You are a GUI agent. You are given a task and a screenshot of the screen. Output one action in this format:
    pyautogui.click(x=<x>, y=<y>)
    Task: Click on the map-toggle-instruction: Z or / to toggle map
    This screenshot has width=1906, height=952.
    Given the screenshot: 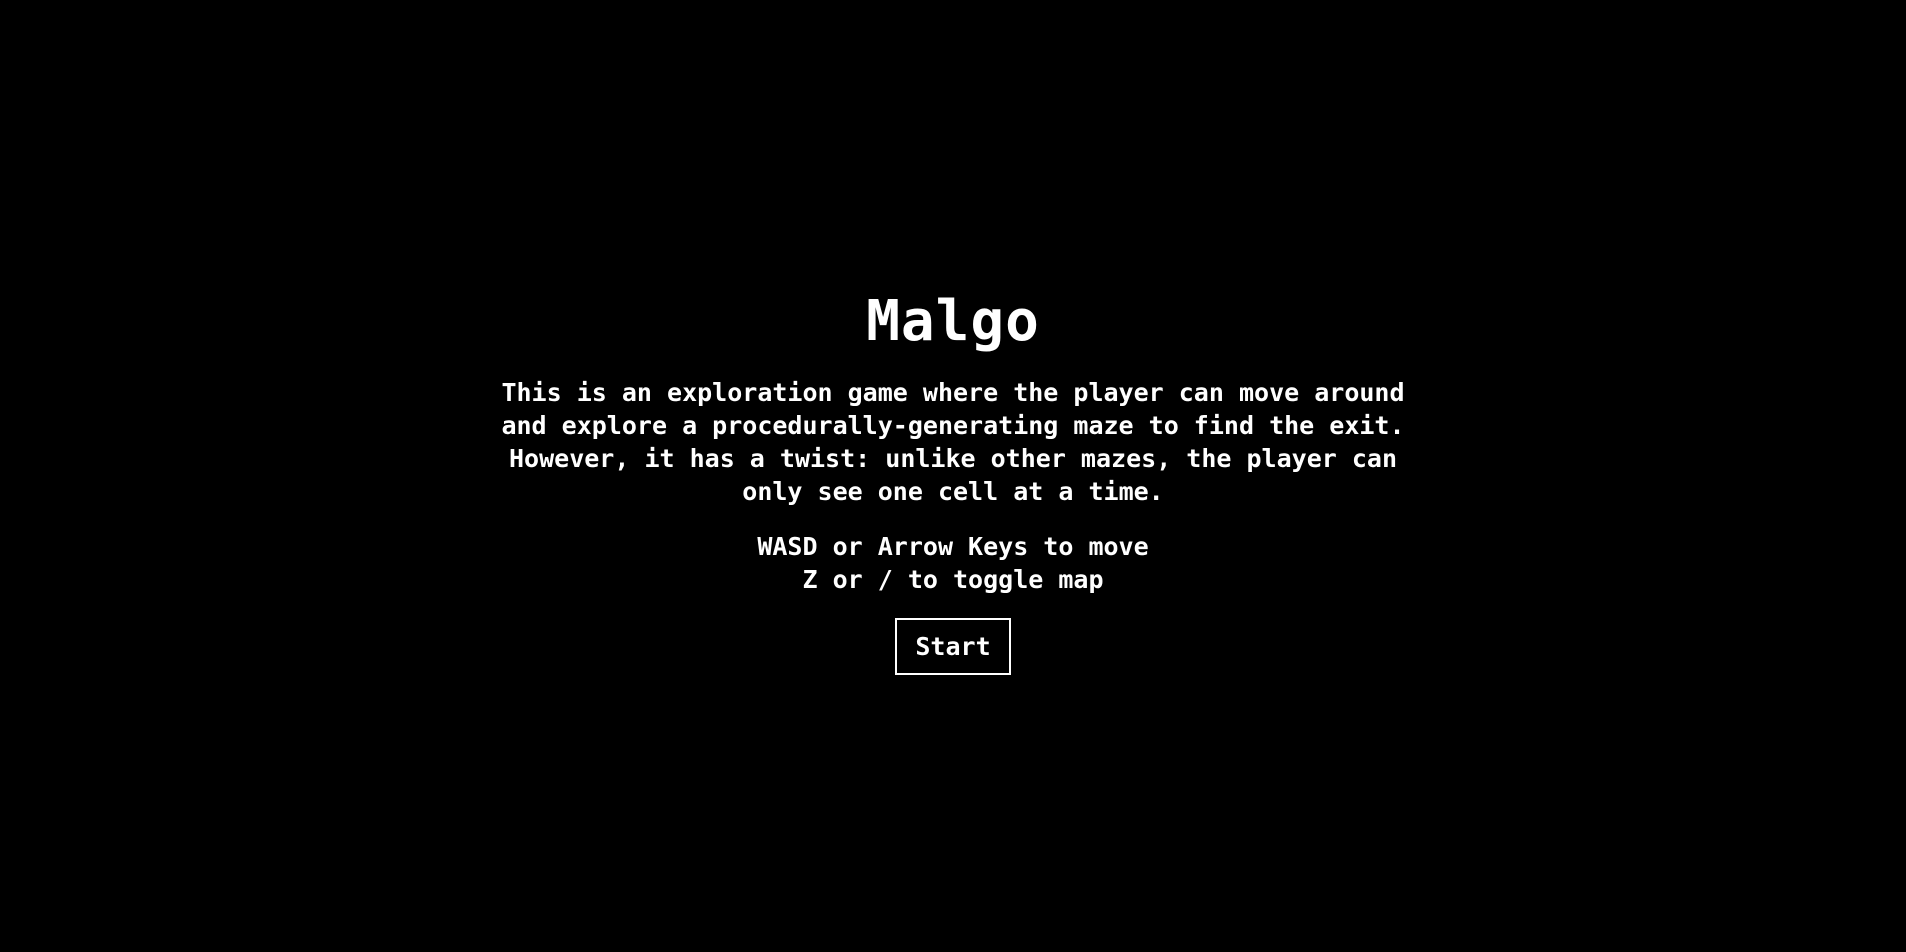 What is the action you would take?
    pyautogui.click(x=953, y=579)
    